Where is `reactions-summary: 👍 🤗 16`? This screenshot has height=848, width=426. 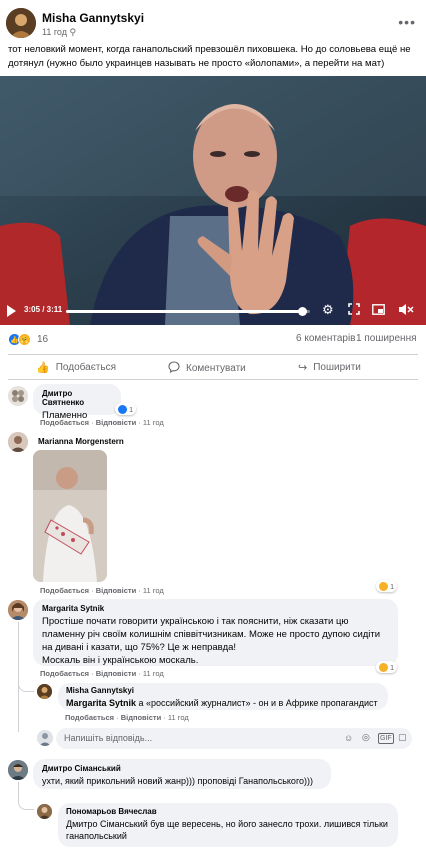 reactions-summary: 👍 🤗 16 is located at coordinates (28, 339).